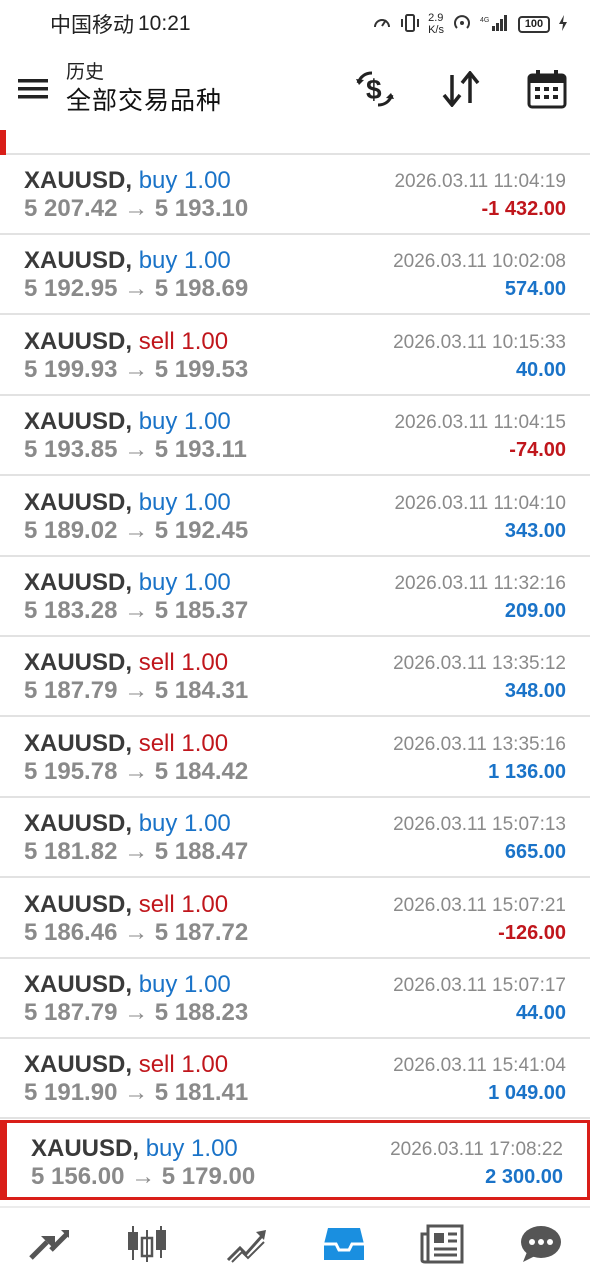 This screenshot has height=1280, width=590. What do you see at coordinates (541, 1244) in the screenshot?
I see `tab-chat` at bounding box center [541, 1244].